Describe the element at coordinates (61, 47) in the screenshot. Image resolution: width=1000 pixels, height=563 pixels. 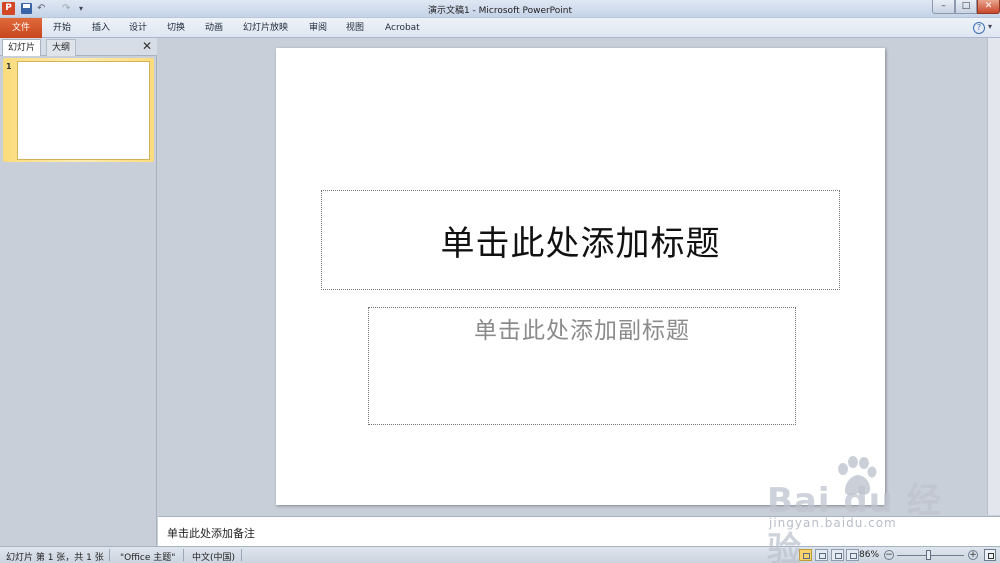
I see `tab-outline: 大纲` at that location.